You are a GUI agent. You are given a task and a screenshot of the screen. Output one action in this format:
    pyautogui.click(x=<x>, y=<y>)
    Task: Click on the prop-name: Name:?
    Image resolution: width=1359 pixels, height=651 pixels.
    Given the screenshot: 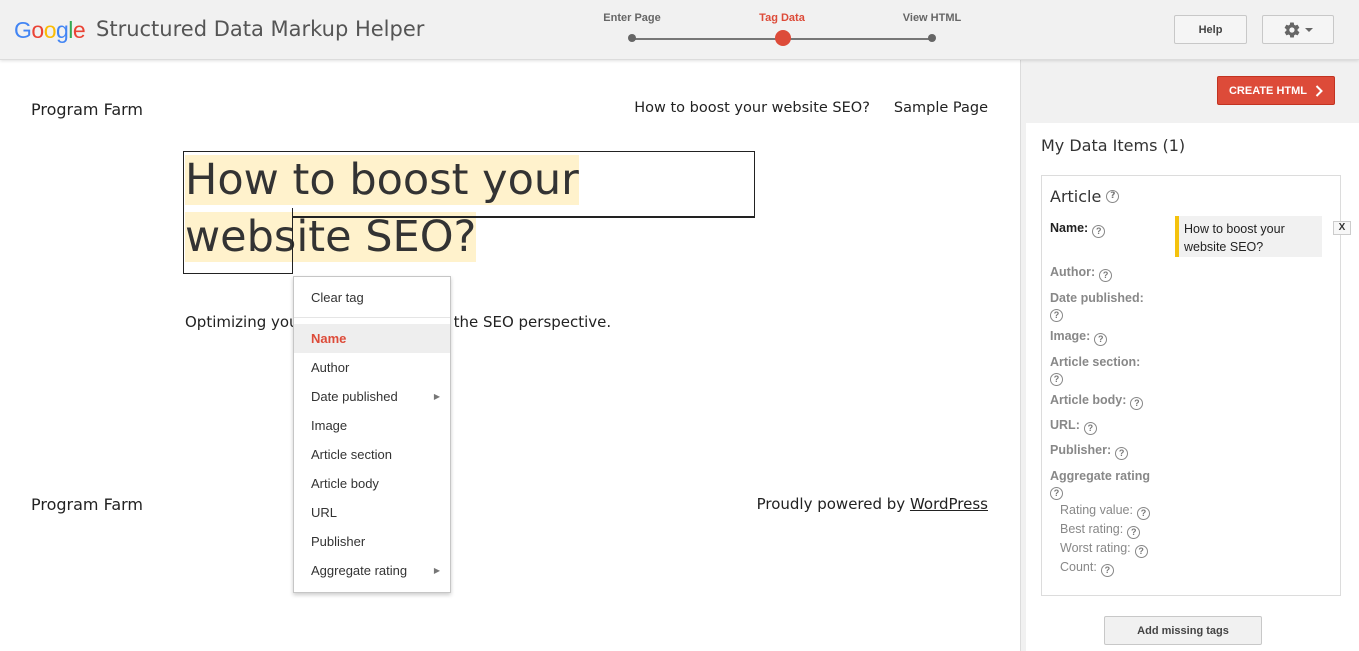 What is the action you would take?
    pyautogui.click(x=1078, y=229)
    